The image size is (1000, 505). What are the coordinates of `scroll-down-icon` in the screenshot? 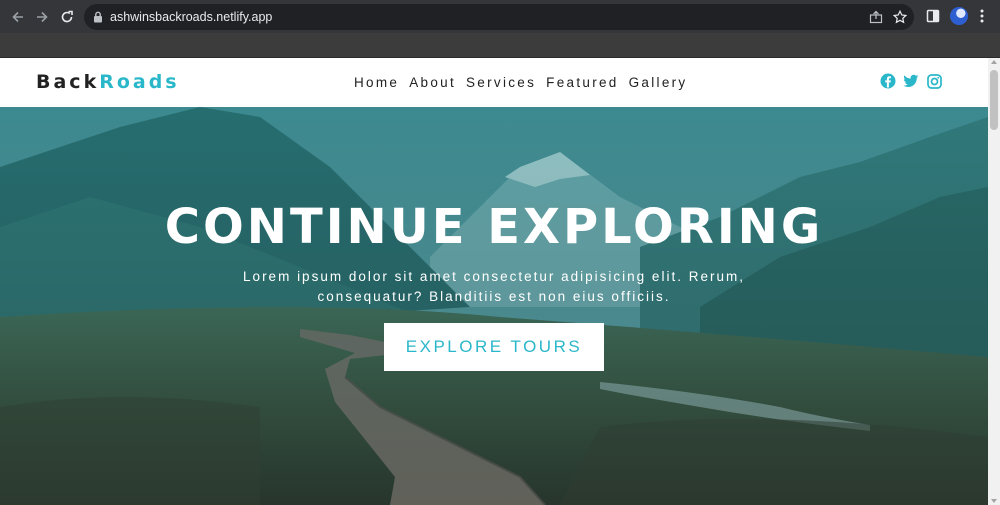 It's located at (994, 501).